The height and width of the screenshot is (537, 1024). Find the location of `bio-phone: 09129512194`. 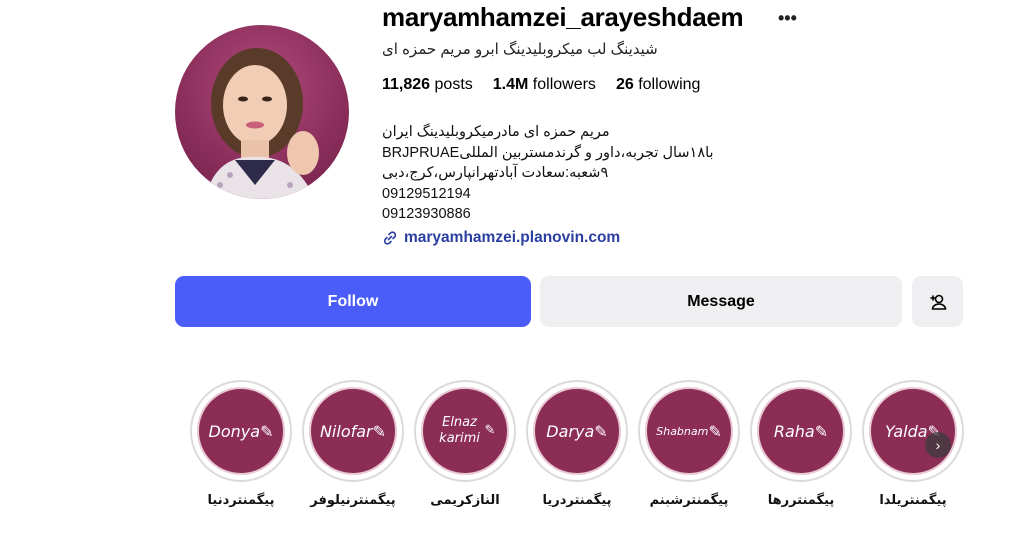

bio-phone: 09129512194 is located at coordinates (426, 193).